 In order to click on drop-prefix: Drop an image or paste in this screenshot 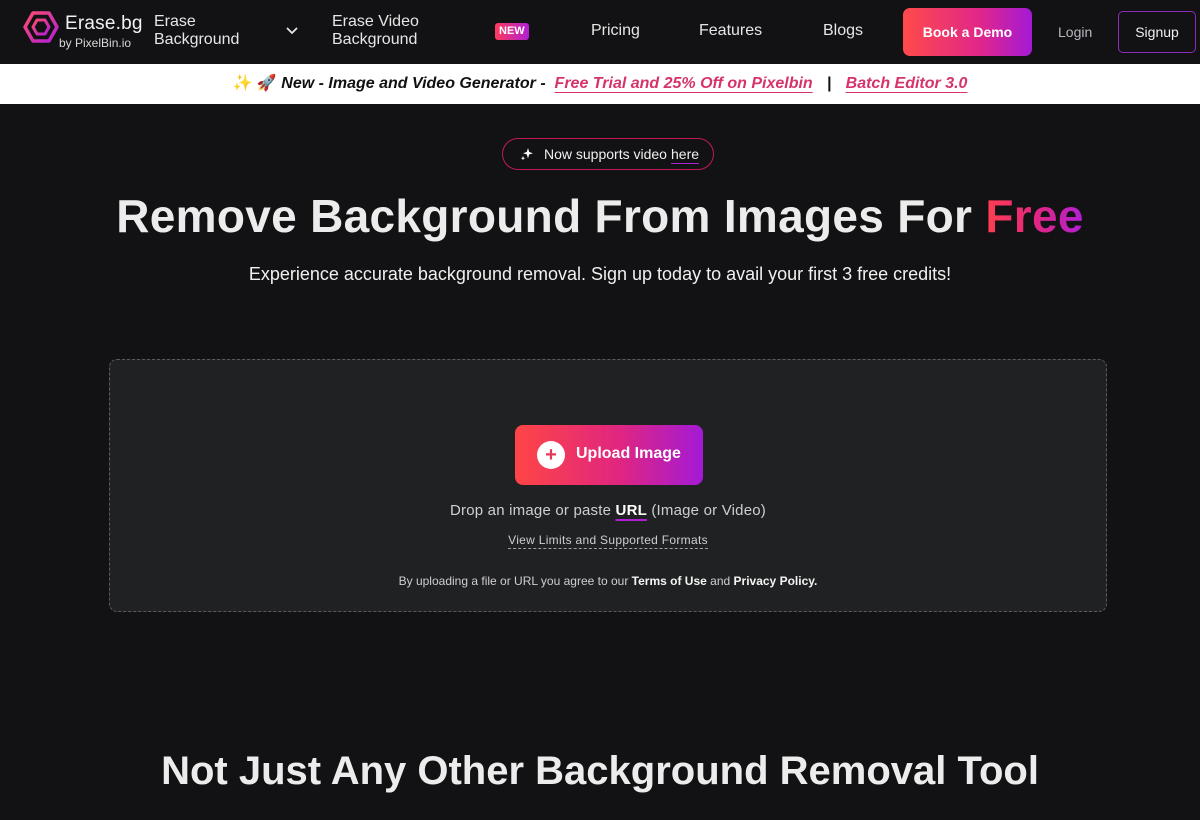, I will do `click(531, 510)`.